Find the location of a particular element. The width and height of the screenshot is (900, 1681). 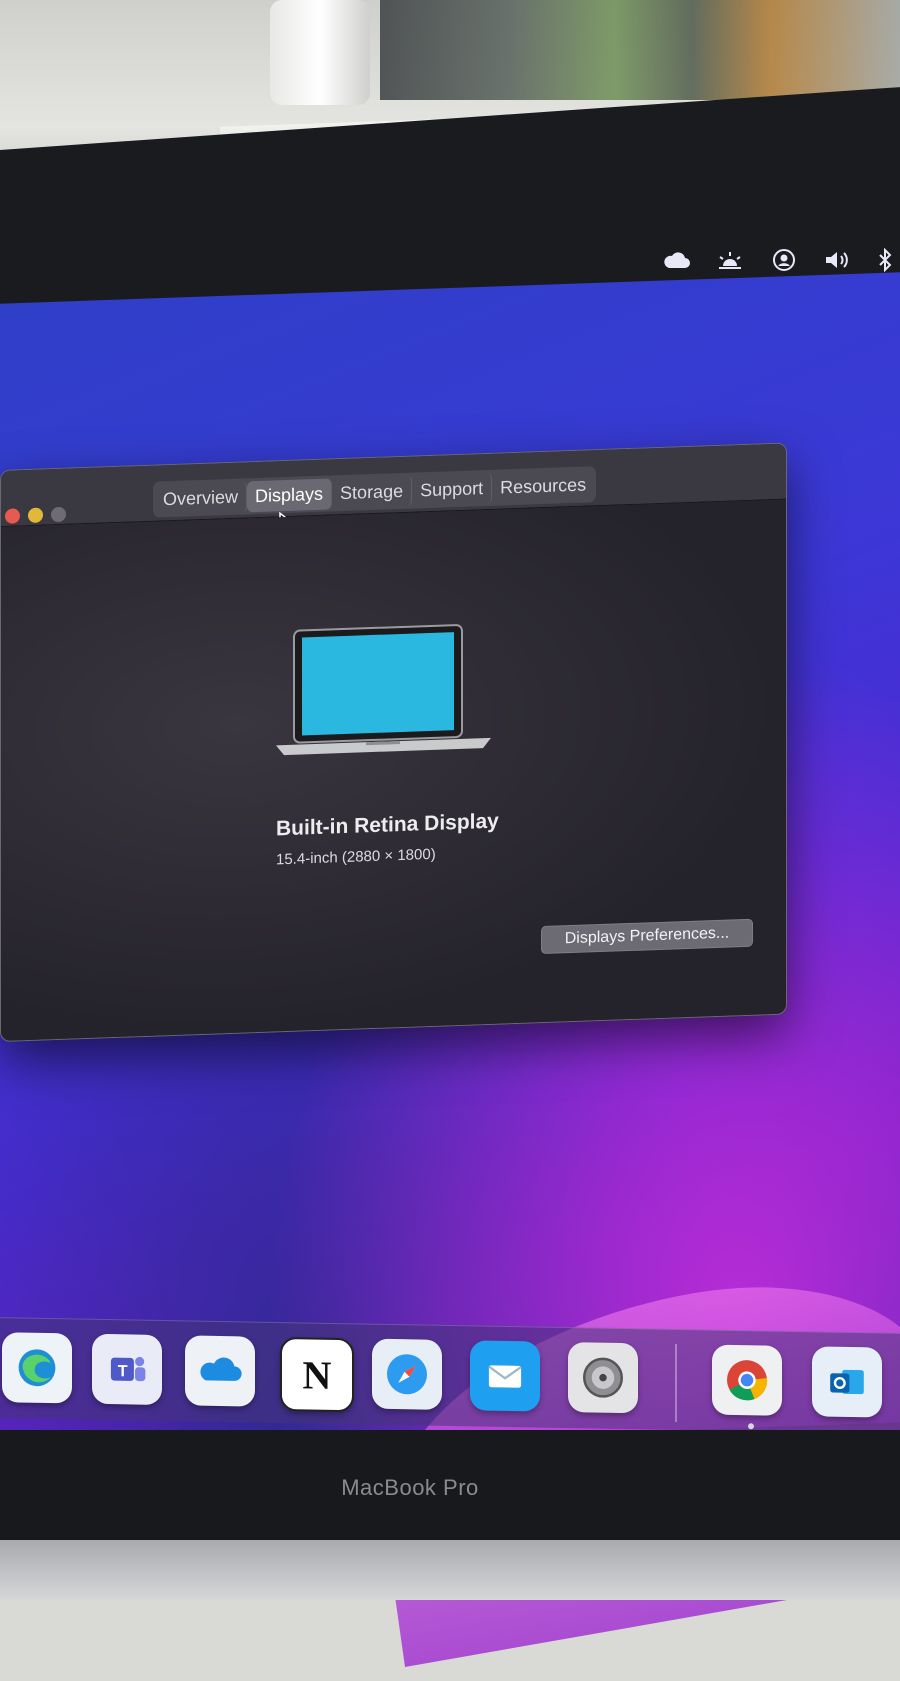

close-button is located at coordinates (12, 516).